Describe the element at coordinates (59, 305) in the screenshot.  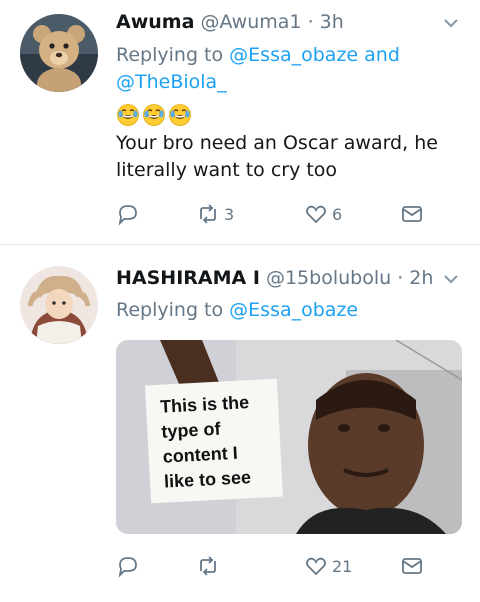
I see `avatar-anime-character` at that location.